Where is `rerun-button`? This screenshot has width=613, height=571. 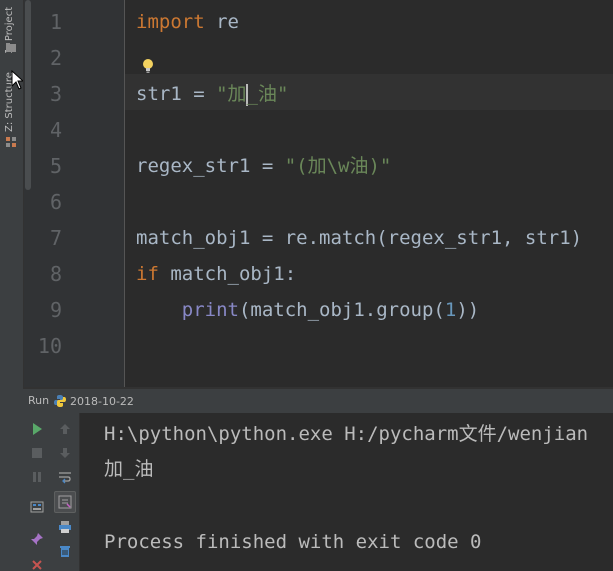
rerun-button is located at coordinates (37, 429).